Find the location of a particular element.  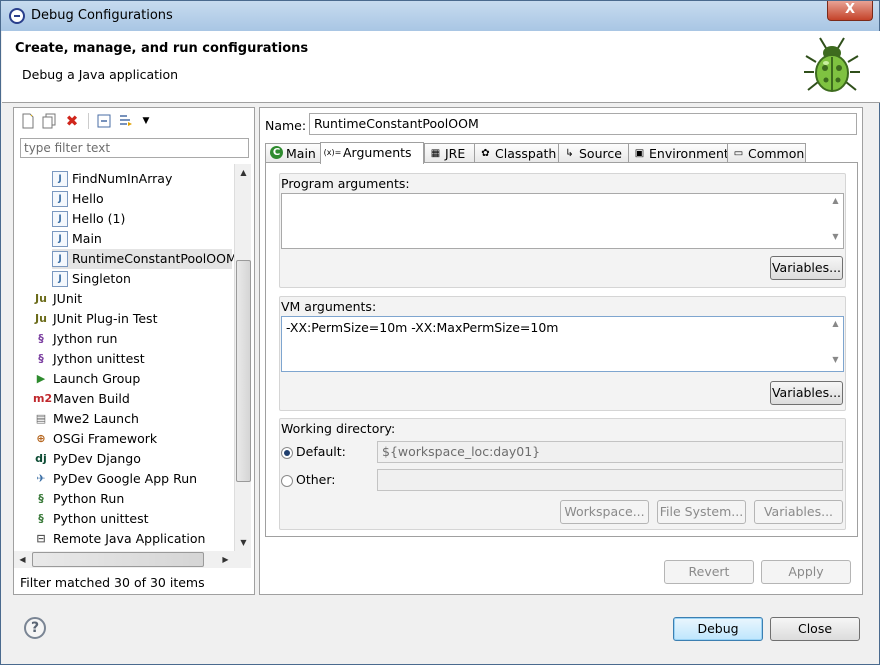

tab-source: ↳ Source is located at coordinates (593, 153).